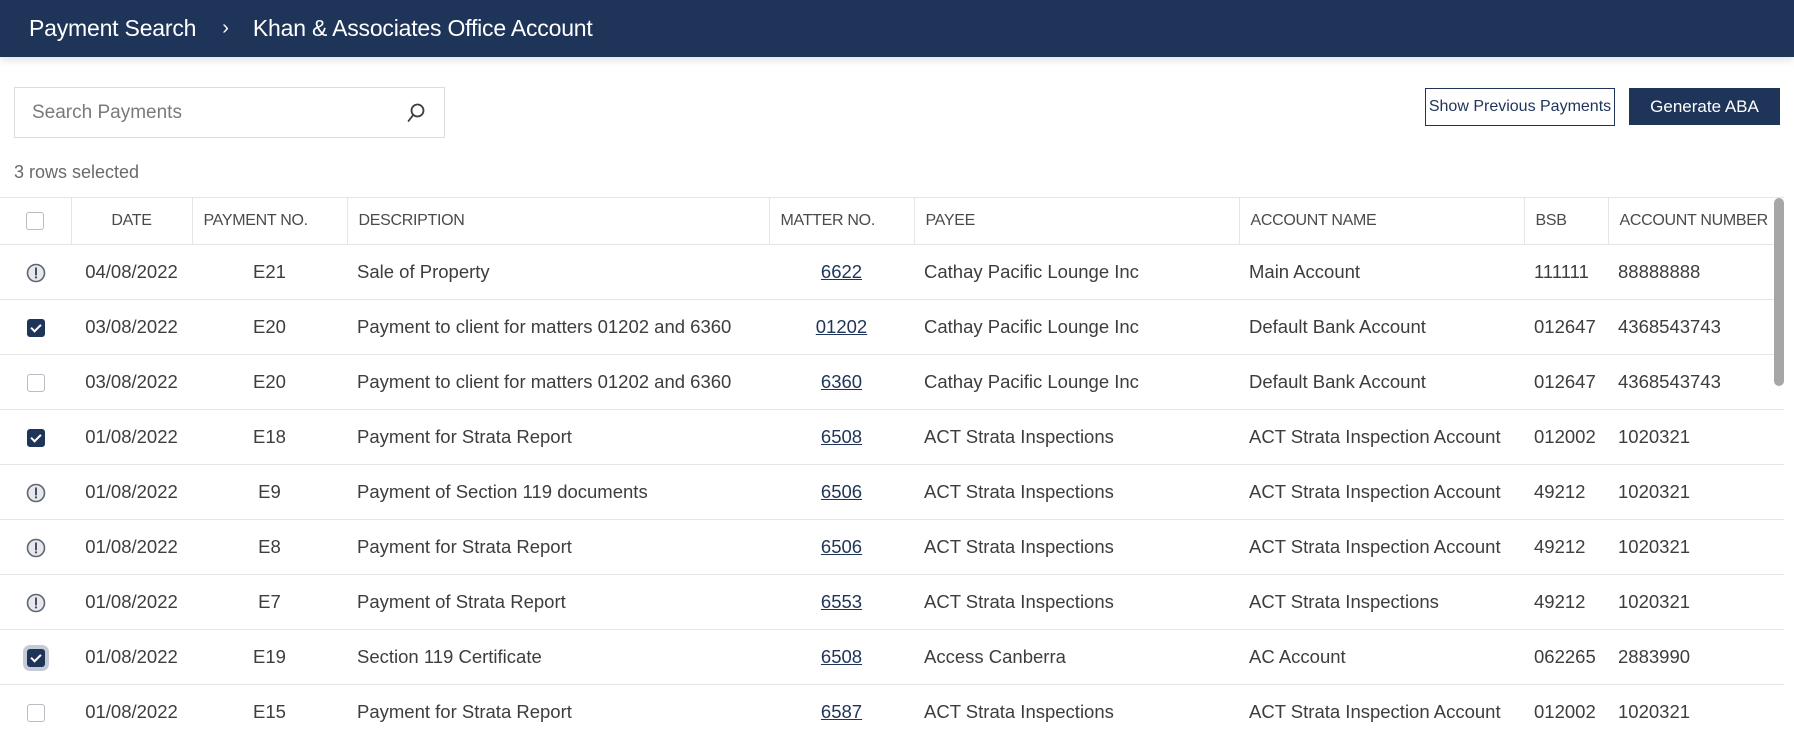  What do you see at coordinates (1381, 602) in the screenshot?
I see `cell-account-name: ACT Strata Inspections` at bounding box center [1381, 602].